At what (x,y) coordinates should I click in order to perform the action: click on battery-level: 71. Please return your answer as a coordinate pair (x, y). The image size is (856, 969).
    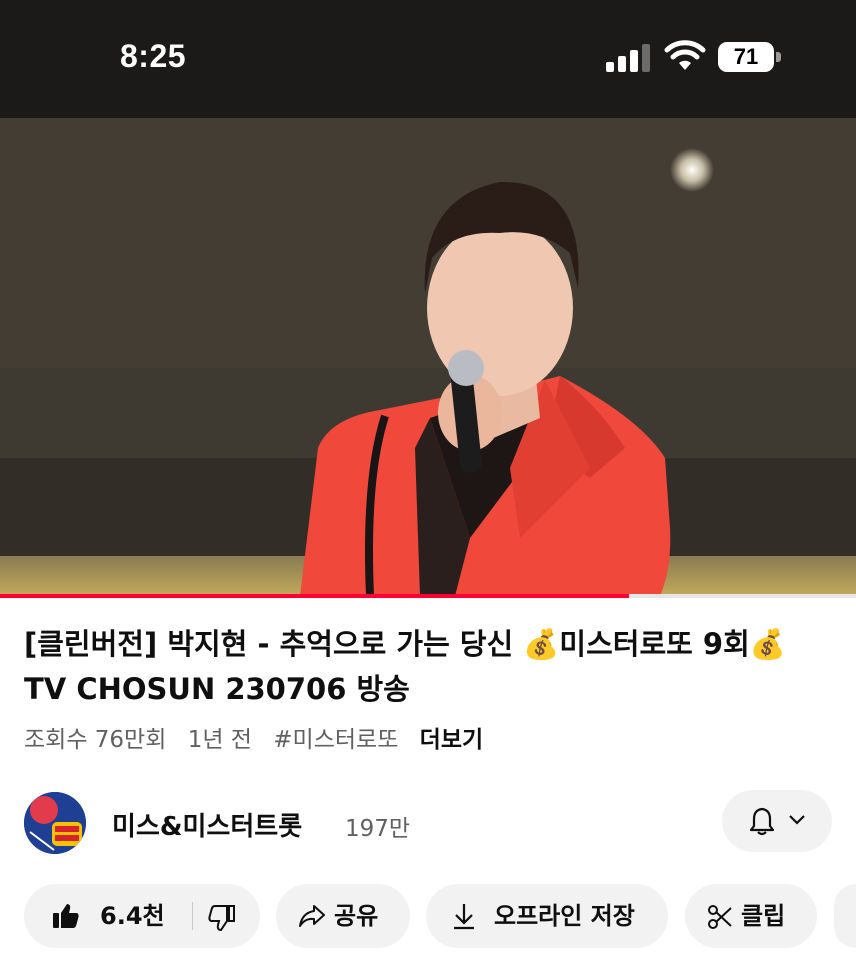
    Looking at the image, I should click on (746, 57).